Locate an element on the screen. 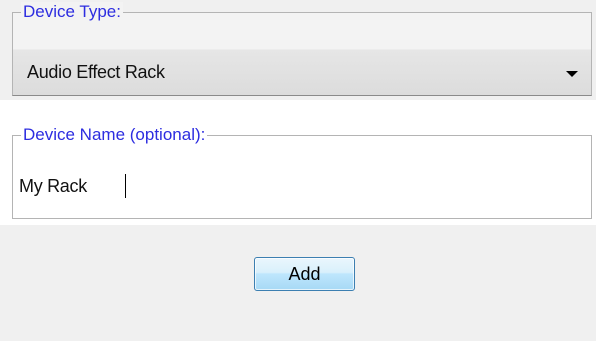  device-type-dropdown: Audio Effect Rack is located at coordinates (302, 72).